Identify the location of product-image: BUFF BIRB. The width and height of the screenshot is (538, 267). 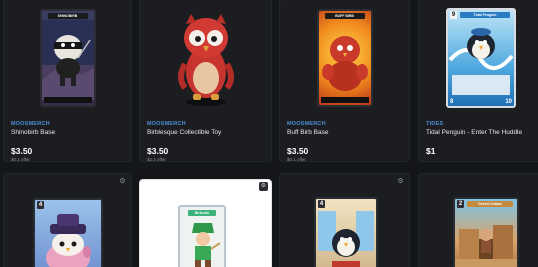
(344, 58).